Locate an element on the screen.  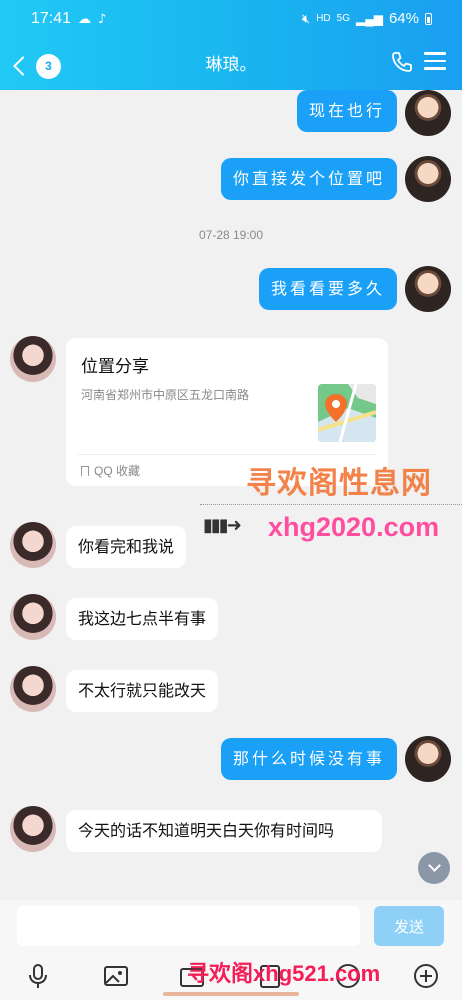
input-bar: 发送 寻欢阁xhg521.com is located at coordinates (231, 950).